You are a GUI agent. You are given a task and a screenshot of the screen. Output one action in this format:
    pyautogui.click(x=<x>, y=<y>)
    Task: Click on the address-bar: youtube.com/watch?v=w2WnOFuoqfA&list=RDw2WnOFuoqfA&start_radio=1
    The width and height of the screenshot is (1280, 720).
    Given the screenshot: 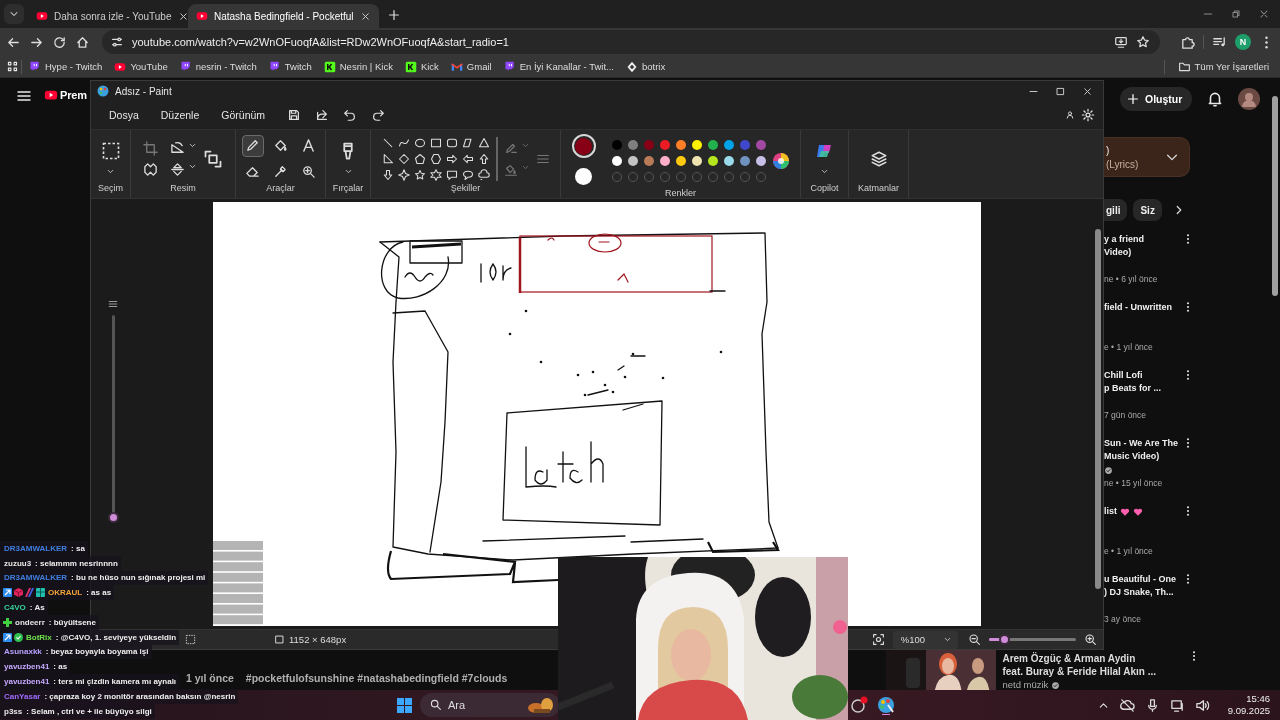 What is the action you would take?
    pyautogui.click(x=631, y=42)
    